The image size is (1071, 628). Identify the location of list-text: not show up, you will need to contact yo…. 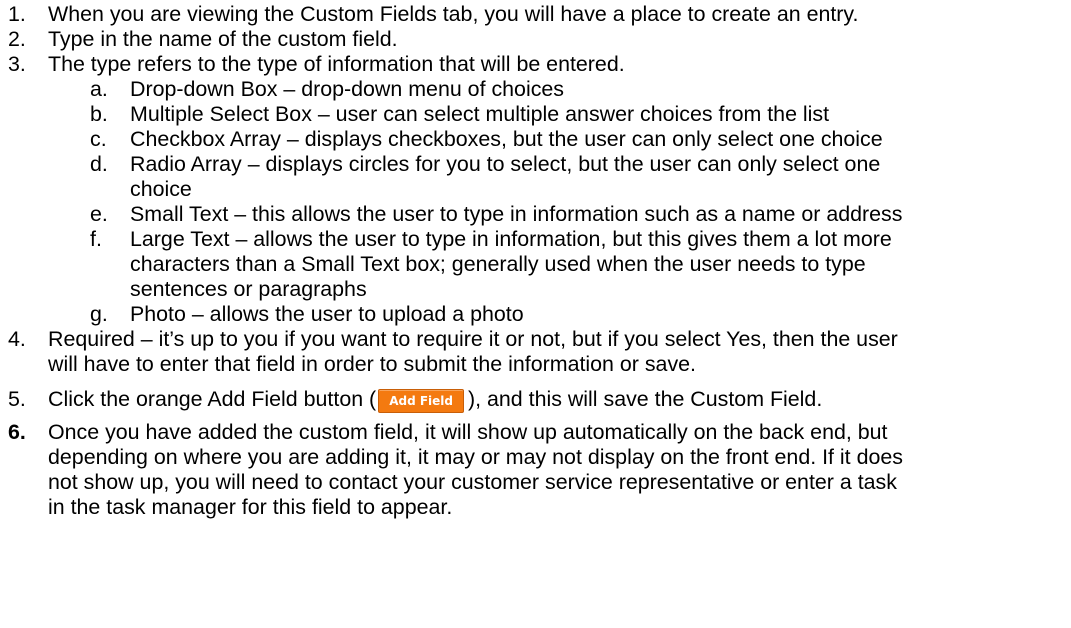
(472, 482).